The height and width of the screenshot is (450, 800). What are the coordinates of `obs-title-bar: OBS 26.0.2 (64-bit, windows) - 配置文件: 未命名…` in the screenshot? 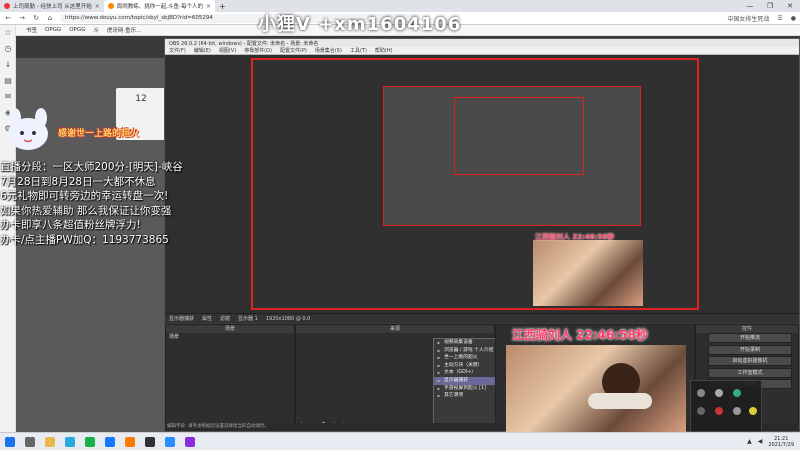 It's located at (482, 43).